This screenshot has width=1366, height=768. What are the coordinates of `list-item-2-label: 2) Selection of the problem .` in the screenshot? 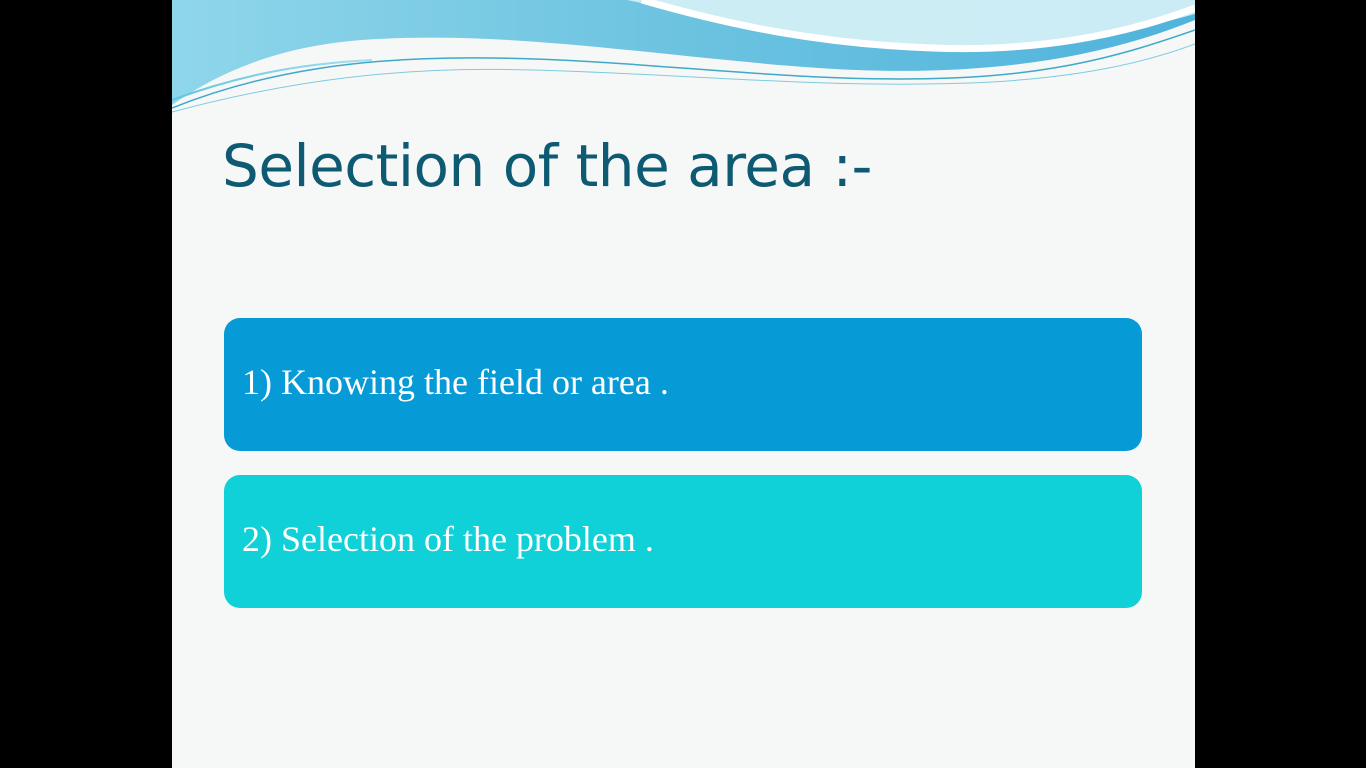 It's located at (448, 538).